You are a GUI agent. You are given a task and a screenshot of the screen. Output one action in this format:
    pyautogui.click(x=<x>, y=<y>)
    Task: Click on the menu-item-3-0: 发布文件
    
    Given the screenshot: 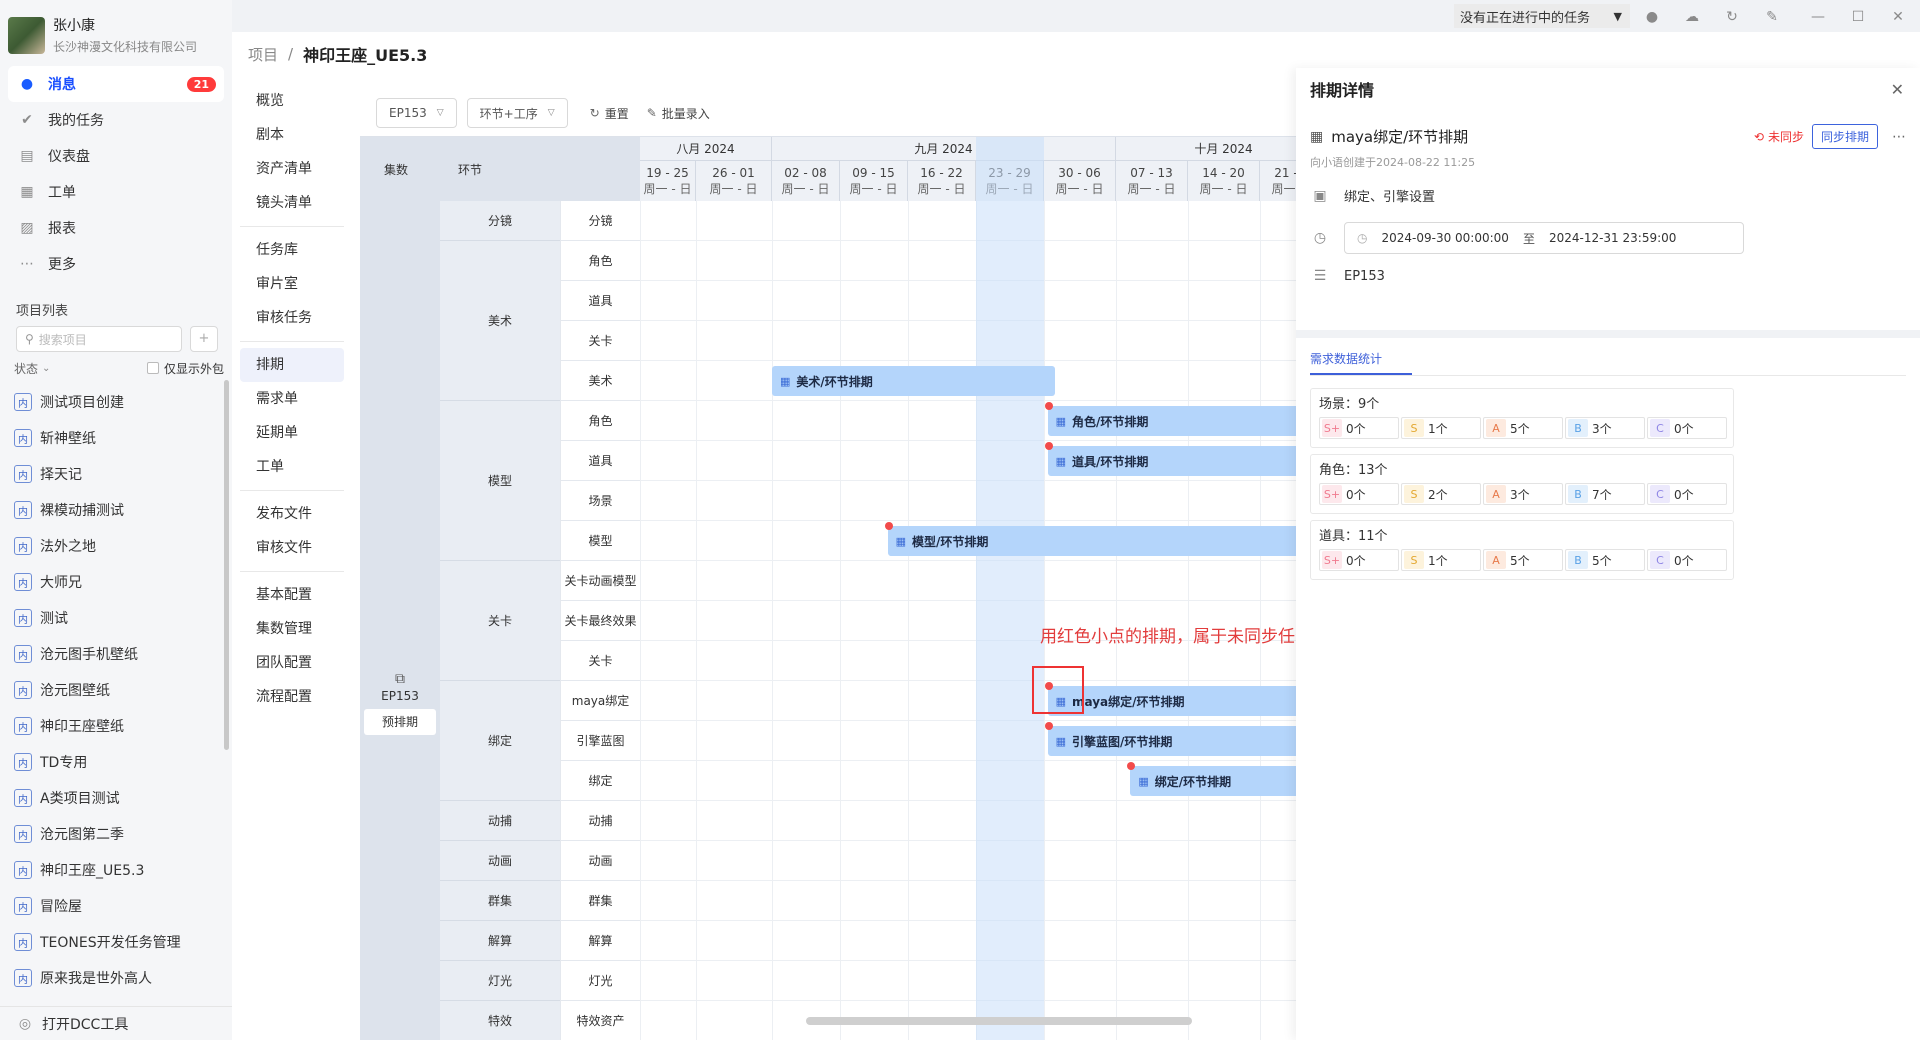 What is the action you would take?
    pyautogui.click(x=292, y=514)
    